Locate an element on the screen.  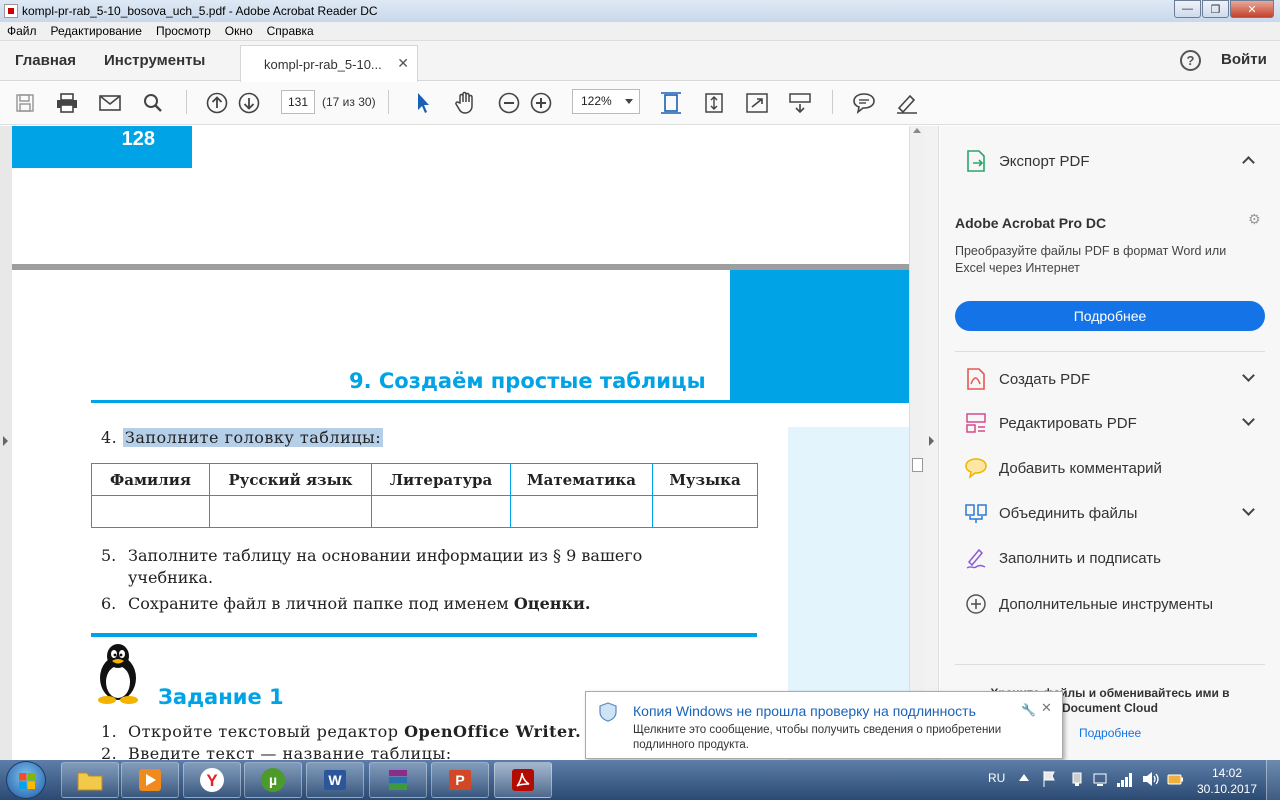
tool-label: Объединить файлы is located at coordinates (1068, 513).